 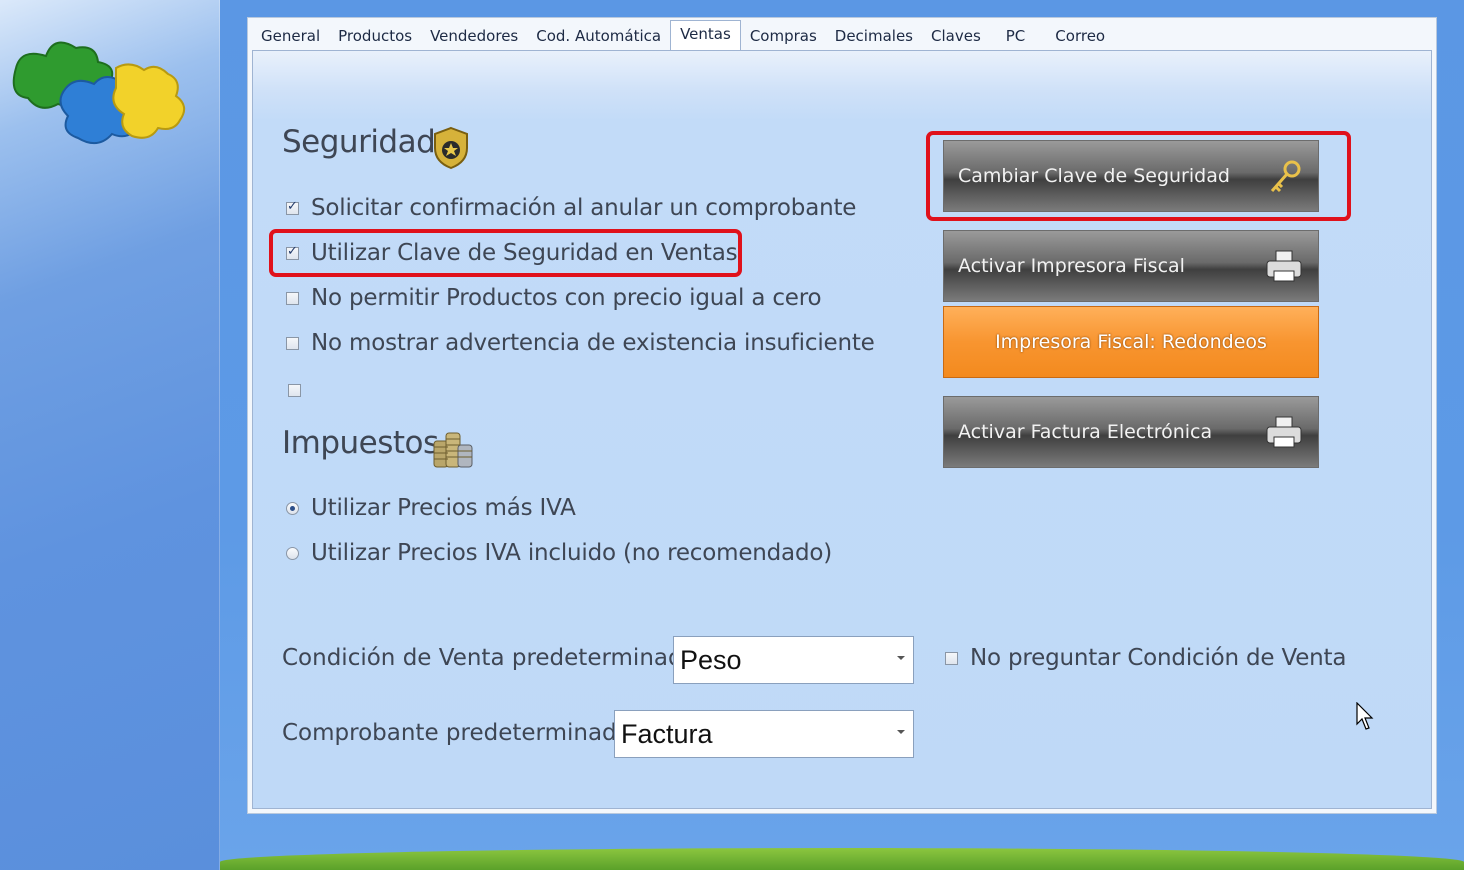 I want to click on button-label: Impresora Fiscal: Redondeos, so click(x=1131, y=342).